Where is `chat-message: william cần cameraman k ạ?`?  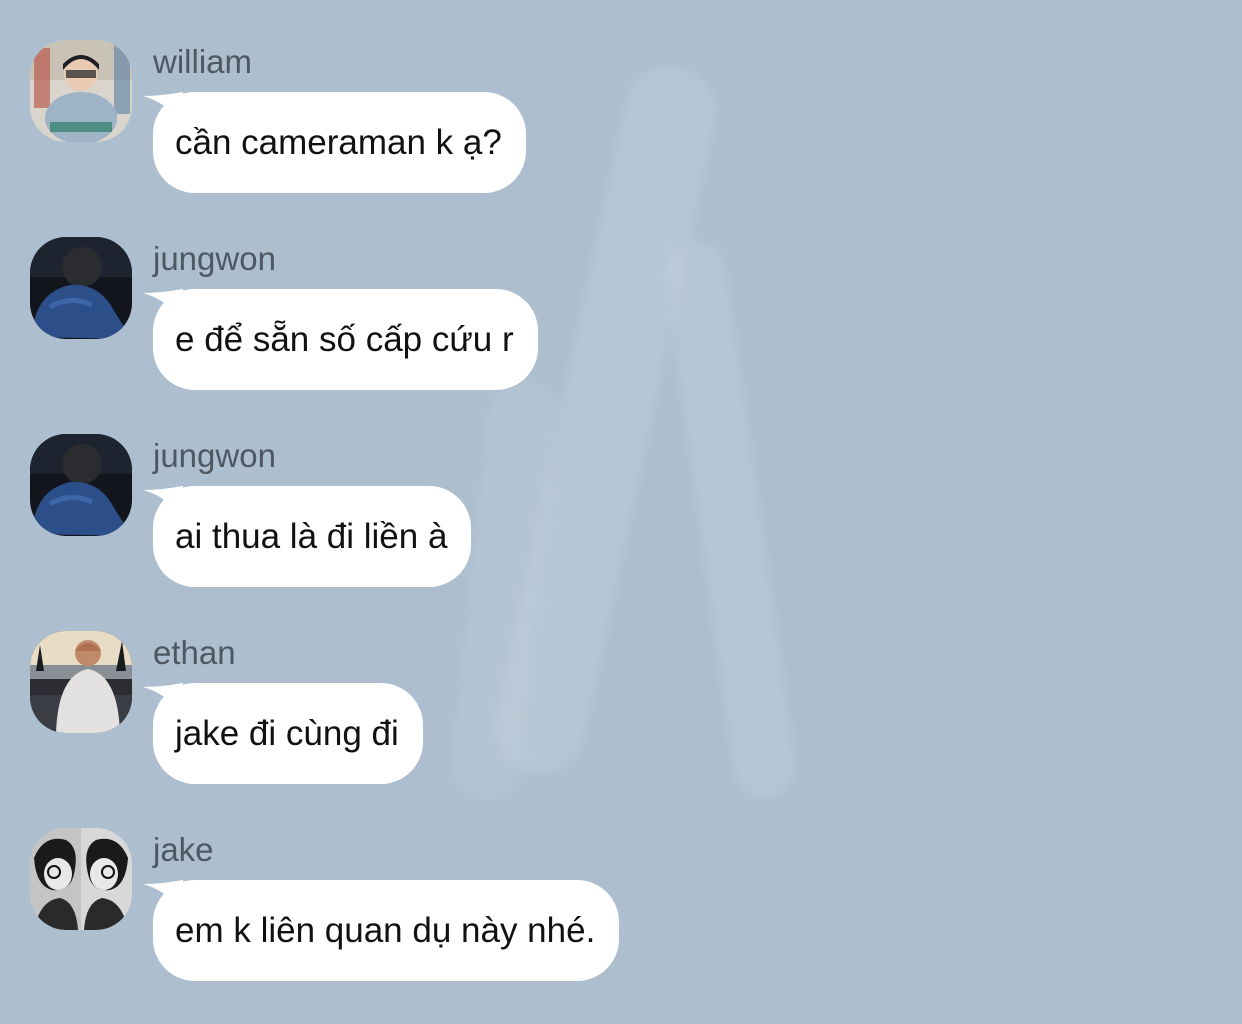
chat-message: william cần cameraman k ạ? is located at coordinates (380, 120).